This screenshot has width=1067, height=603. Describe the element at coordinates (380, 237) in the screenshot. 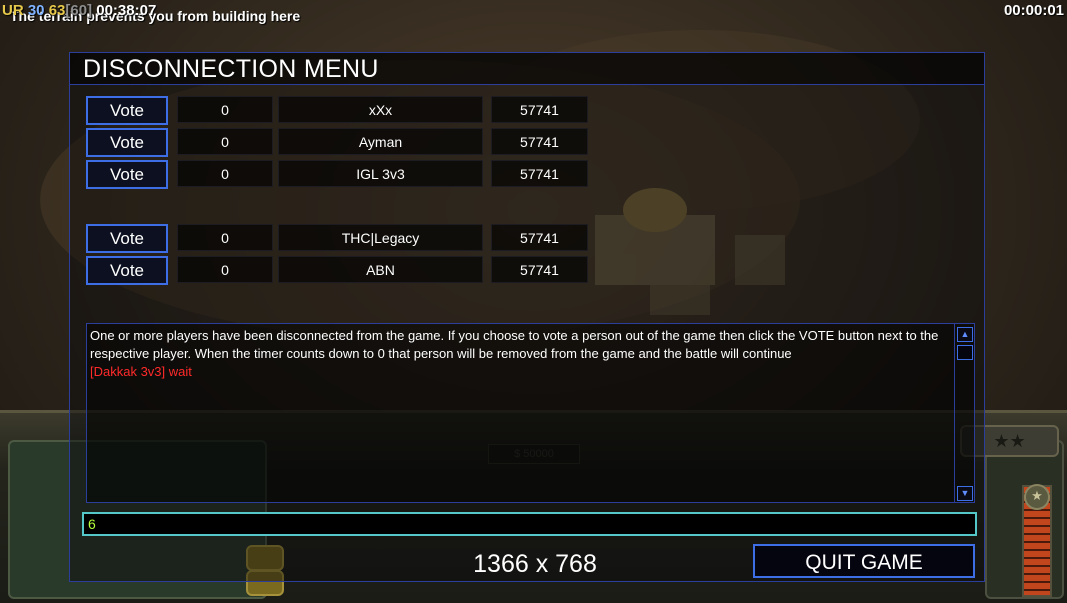

I see `player-name: THC|Legacy` at that location.